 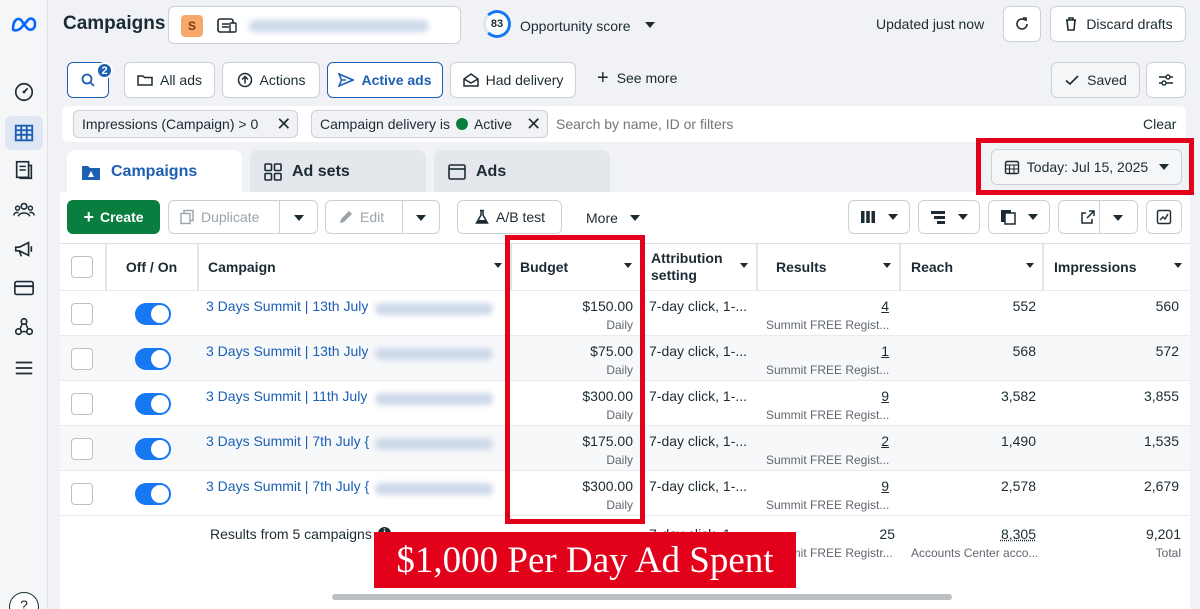 I want to click on edit-button: Edit, so click(x=382, y=217).